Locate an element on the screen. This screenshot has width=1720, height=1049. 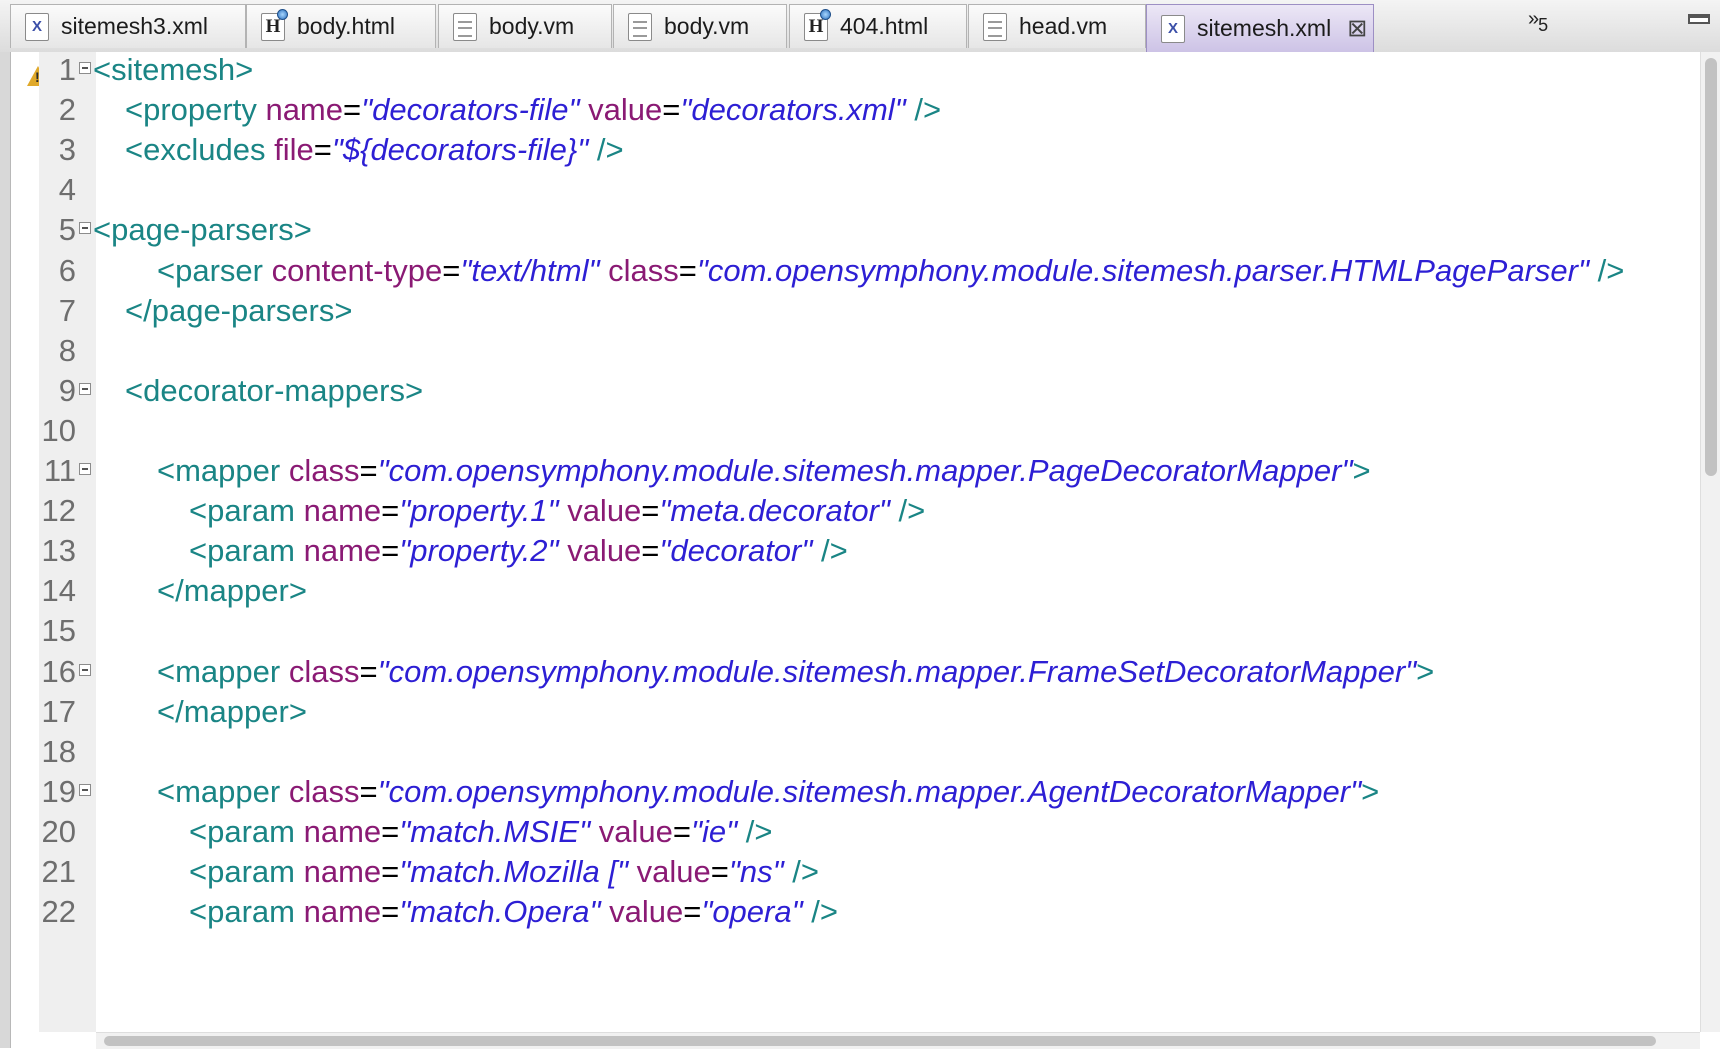
line-number: 14 is located at coordinates (58, 591).